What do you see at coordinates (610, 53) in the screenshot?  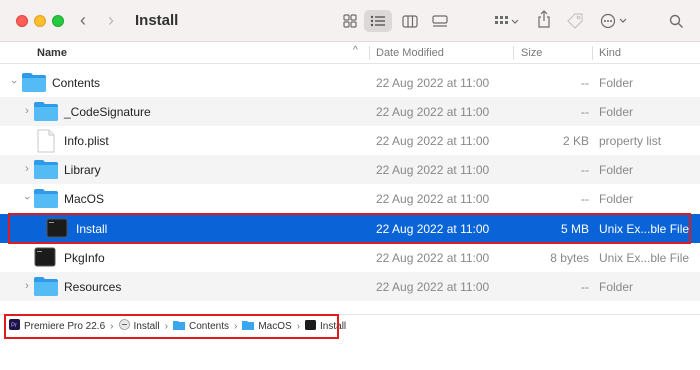 I see `kind-column-header: Kind` at bounding box center [610, 53].